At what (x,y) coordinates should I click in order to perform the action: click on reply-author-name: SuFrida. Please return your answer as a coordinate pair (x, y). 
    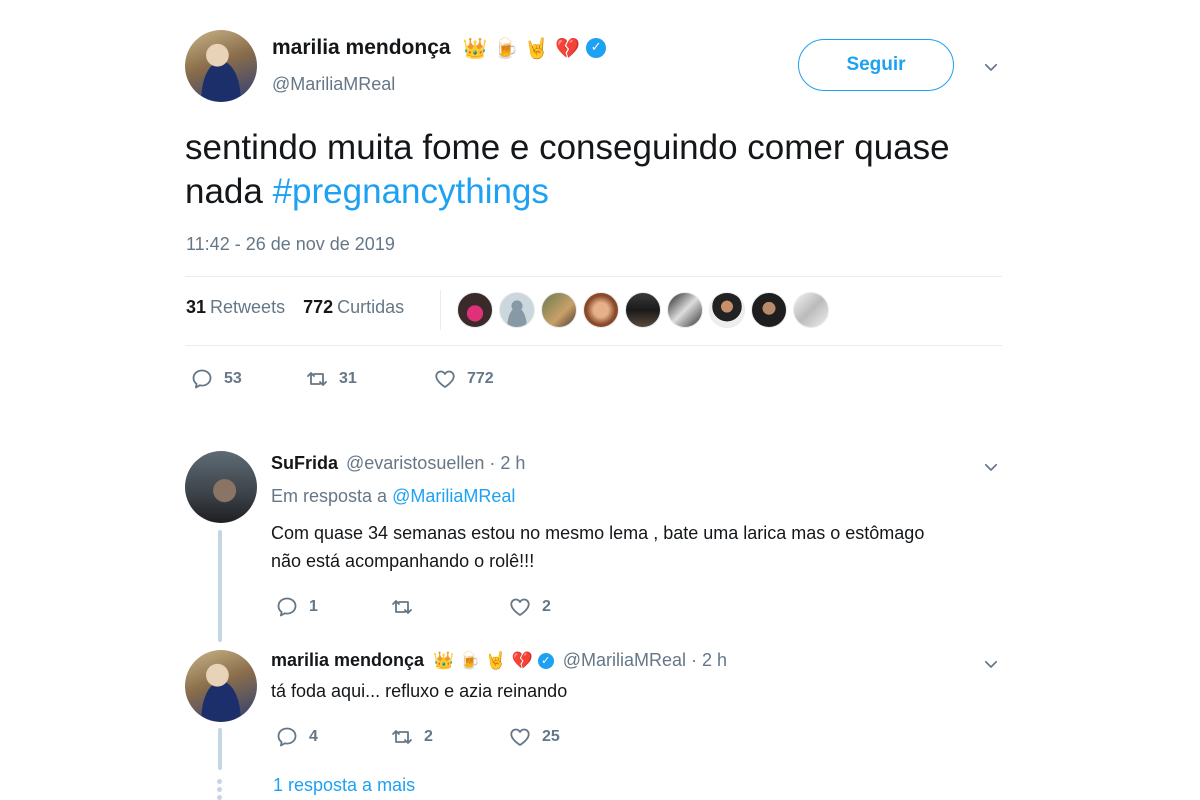
    Looking at the image, I should click on (304, 463).